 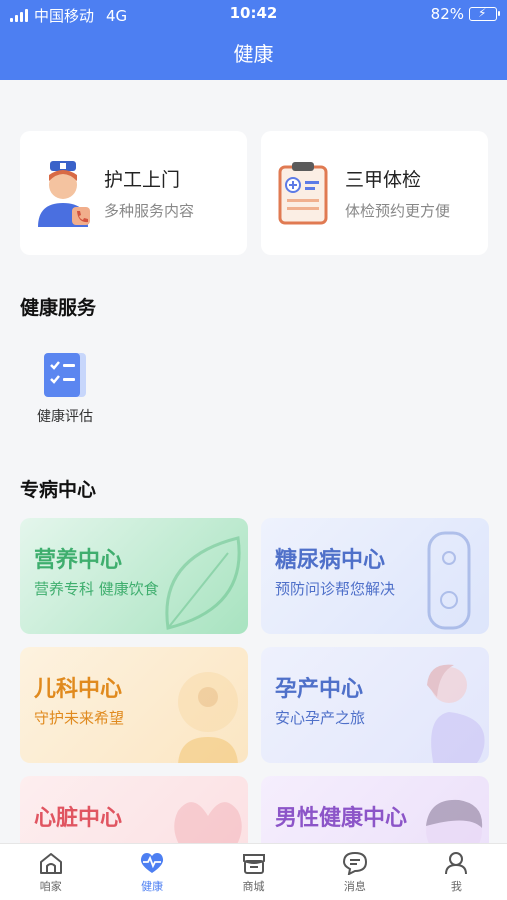 What do you see at coordinates (50, 886) in the screenshot?
I see `tab-label: 咱家` at bounding box center [50, 886].